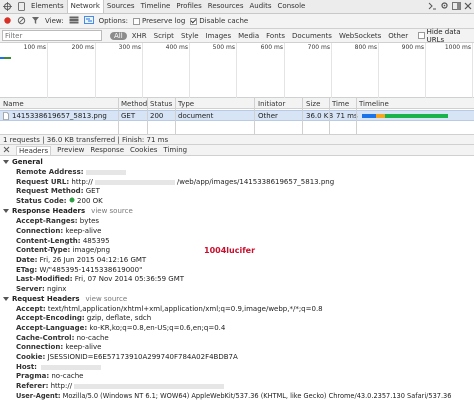 The image size is (474, 403). What do you see at coordinates (164, 36) in the screenshot?
I see `filter-type-script: Script` at bounding box center [164, 36].